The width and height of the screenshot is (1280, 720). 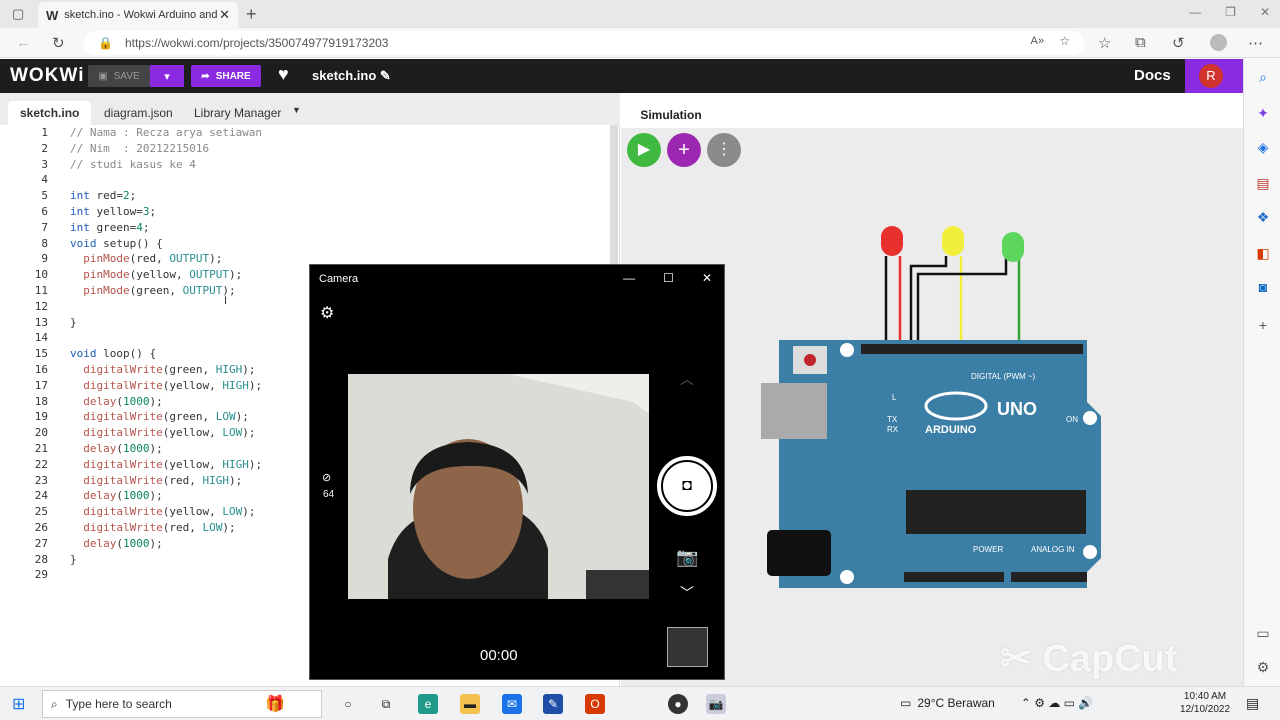 I want to click on avatar: R, so click(x=1211, y=76).